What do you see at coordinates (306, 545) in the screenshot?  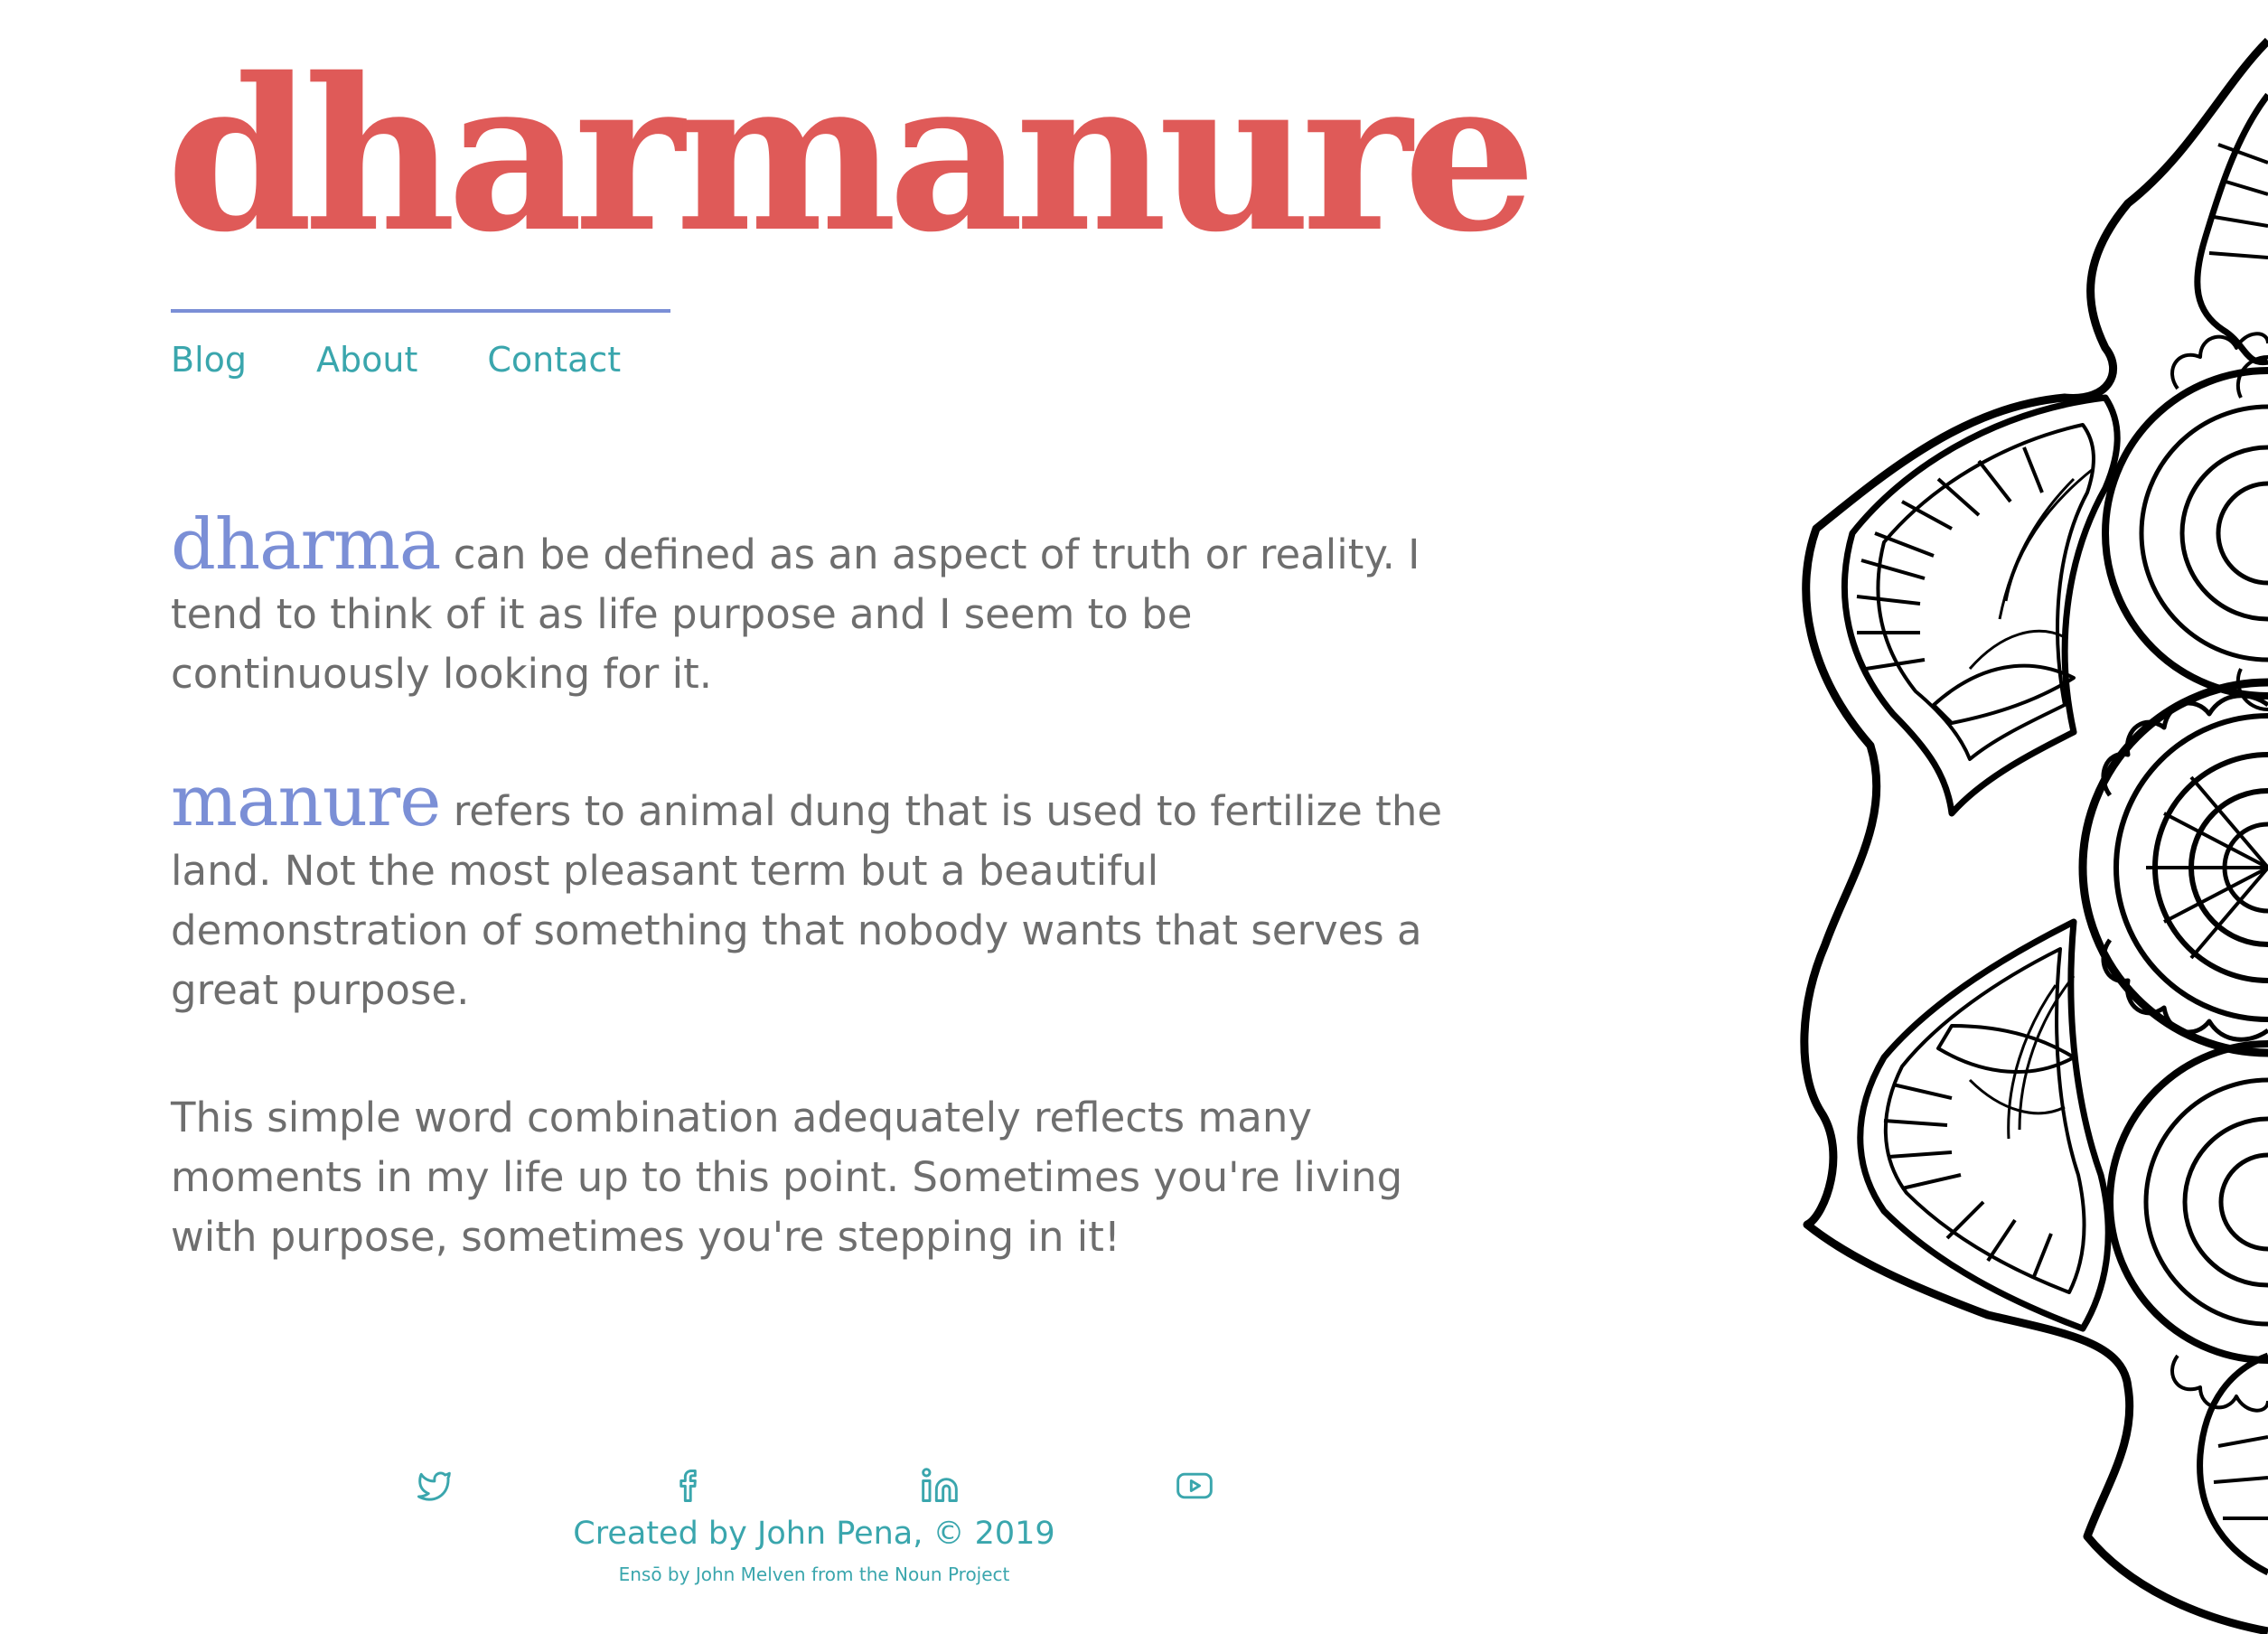 I see `dharma-term: dharma` at bounding box center [306, 545].